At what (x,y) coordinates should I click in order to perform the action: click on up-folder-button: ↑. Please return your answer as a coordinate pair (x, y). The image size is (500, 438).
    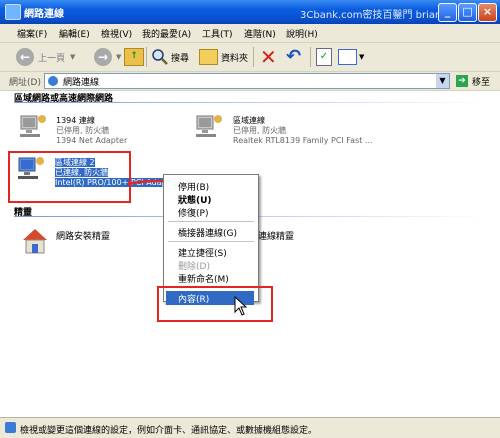
    Looking at the image, I should click on (134, 57).